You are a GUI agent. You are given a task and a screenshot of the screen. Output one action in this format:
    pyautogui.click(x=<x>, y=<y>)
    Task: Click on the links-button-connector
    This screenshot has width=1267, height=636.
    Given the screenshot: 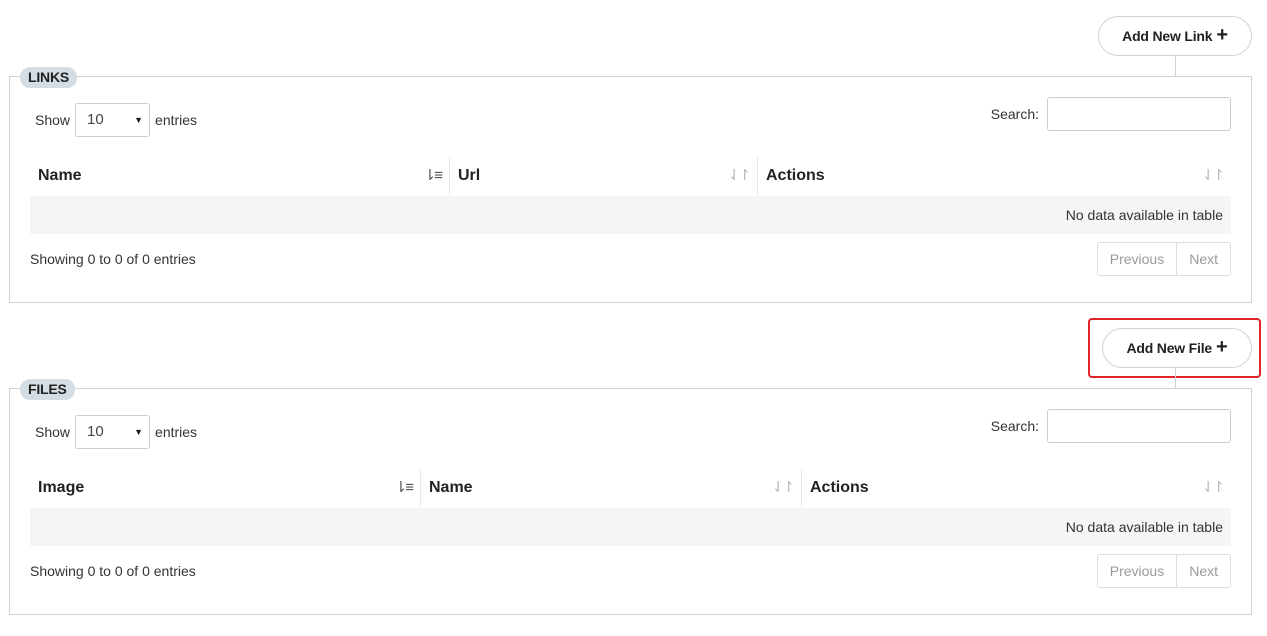 What is the action you would take?
    pyautogui.click(x=1175, y=66)
    